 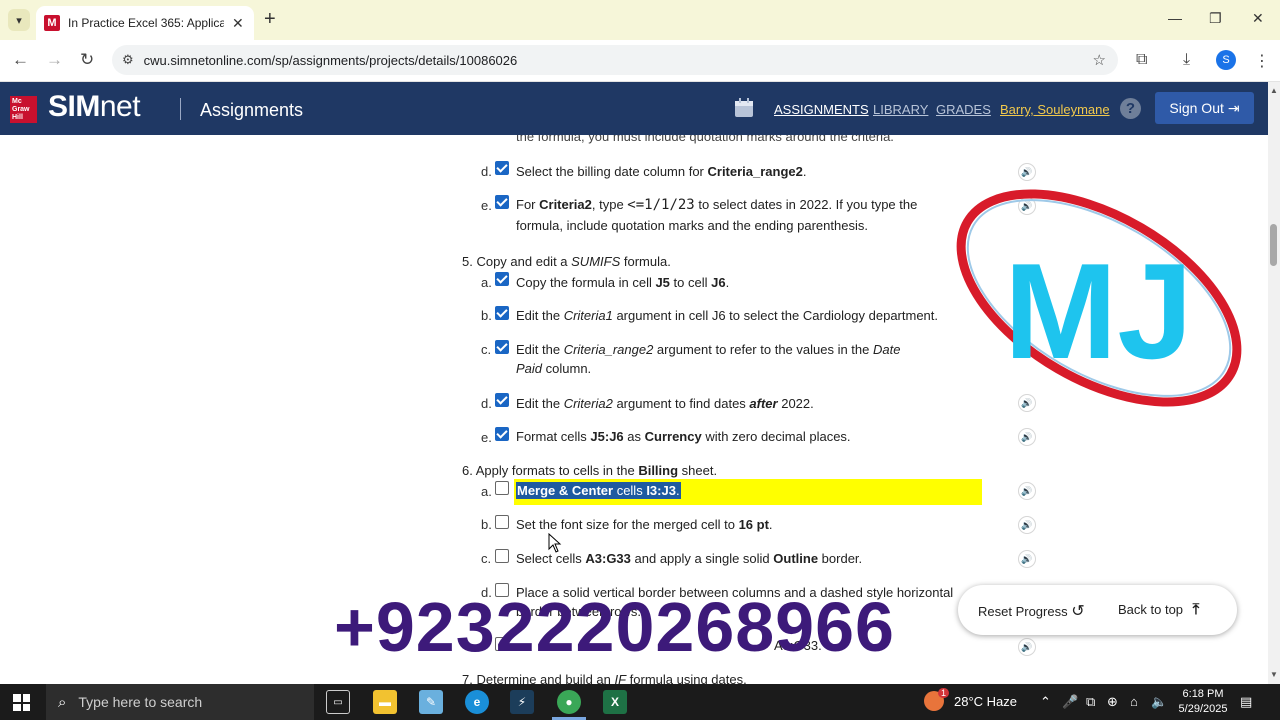 What do you see at coordinates (1203, 702) in the screenshot?
I see `system-clock: 6:18 PM 5/29/2025` at bounding box center [1203, 702].